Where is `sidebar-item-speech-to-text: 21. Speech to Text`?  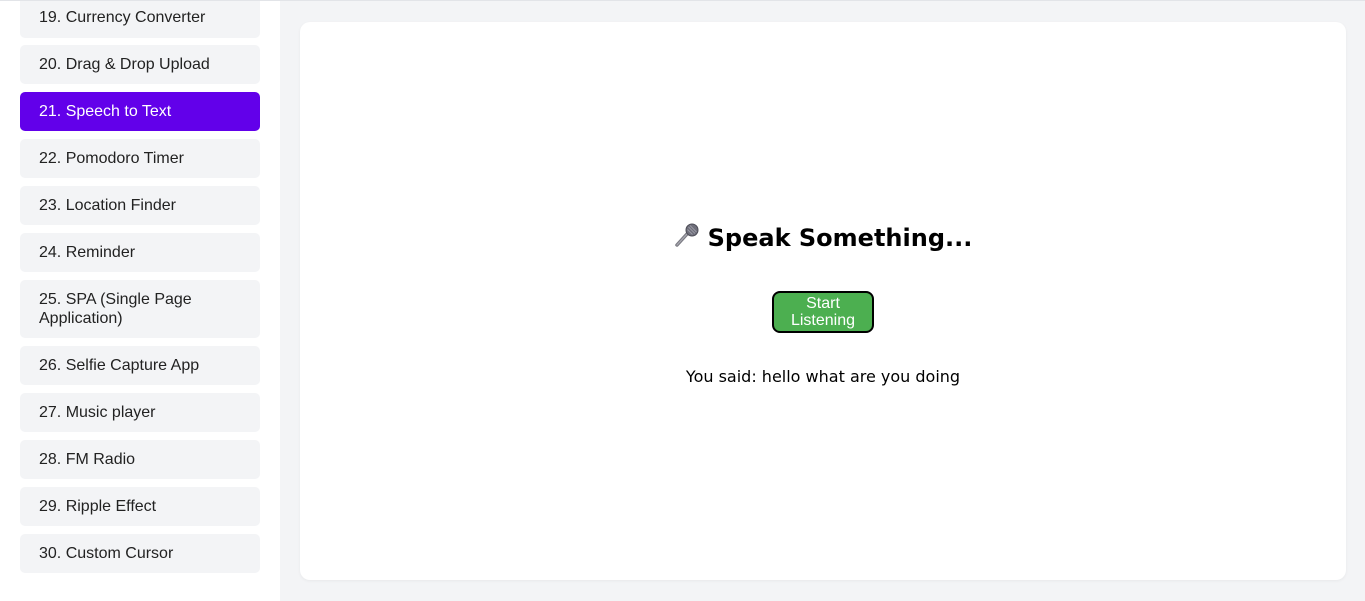
sidebar-item-speech-to-text: 21. Speech to Text is located at coordinates (140, 111).